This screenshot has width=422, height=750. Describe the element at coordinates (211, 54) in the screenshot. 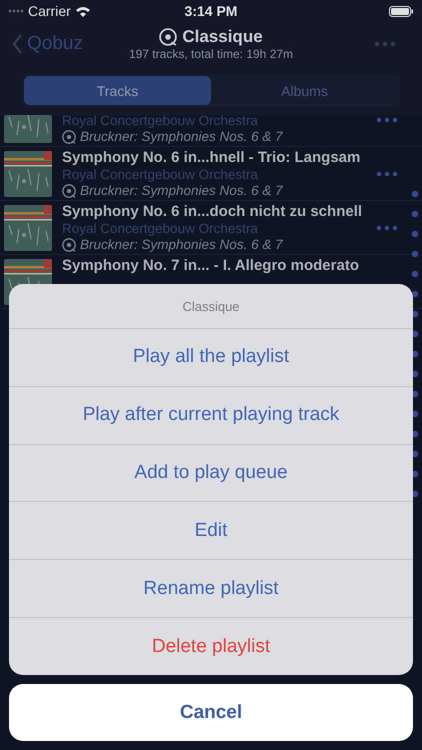

I see `playlist-summary: 197 tracks, total time: 19h 27m` at that location.